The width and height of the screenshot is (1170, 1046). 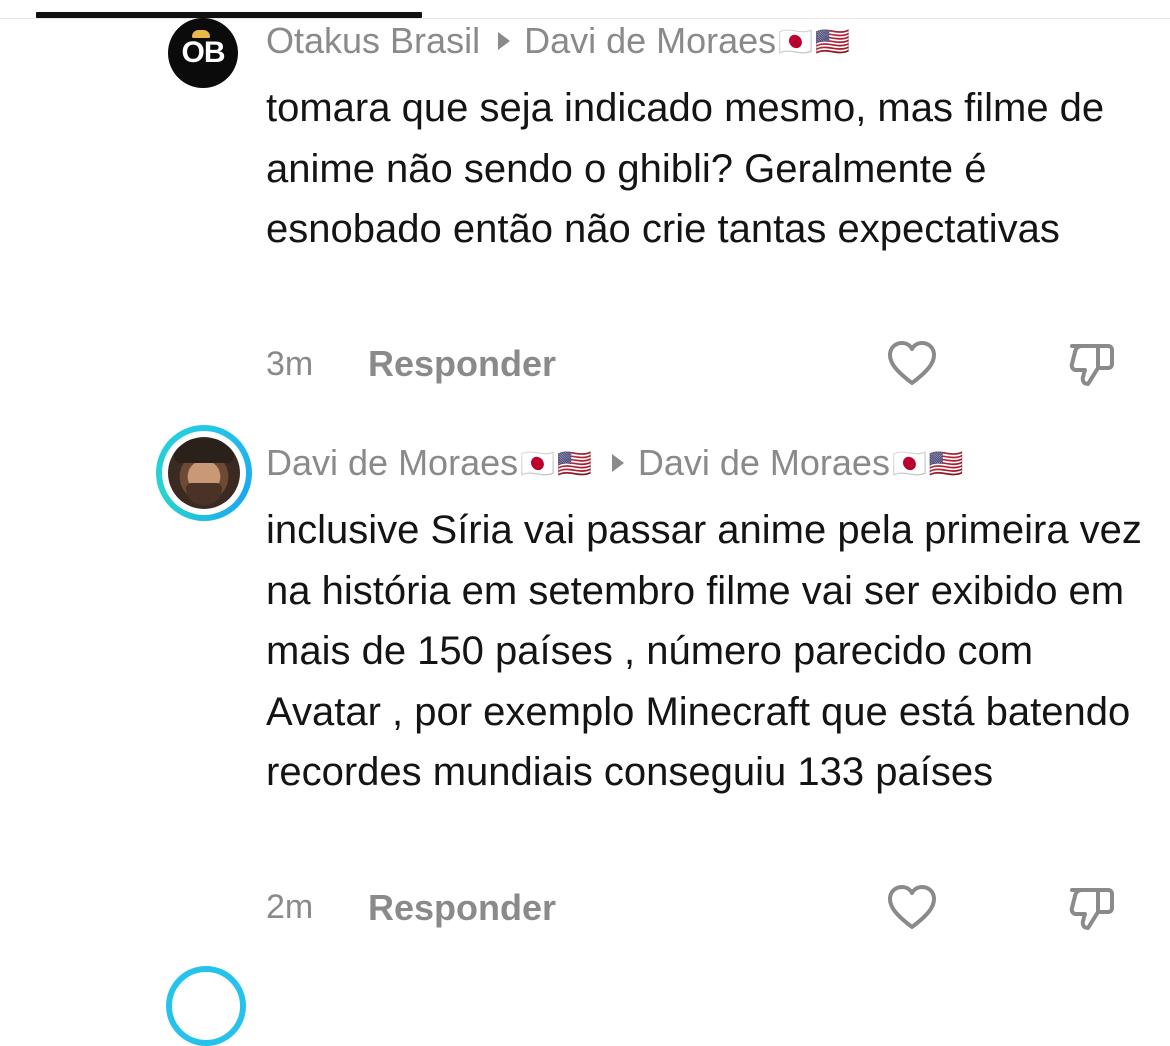 I want to click on thumbs-down-icon, so click(x=1092, y=908).